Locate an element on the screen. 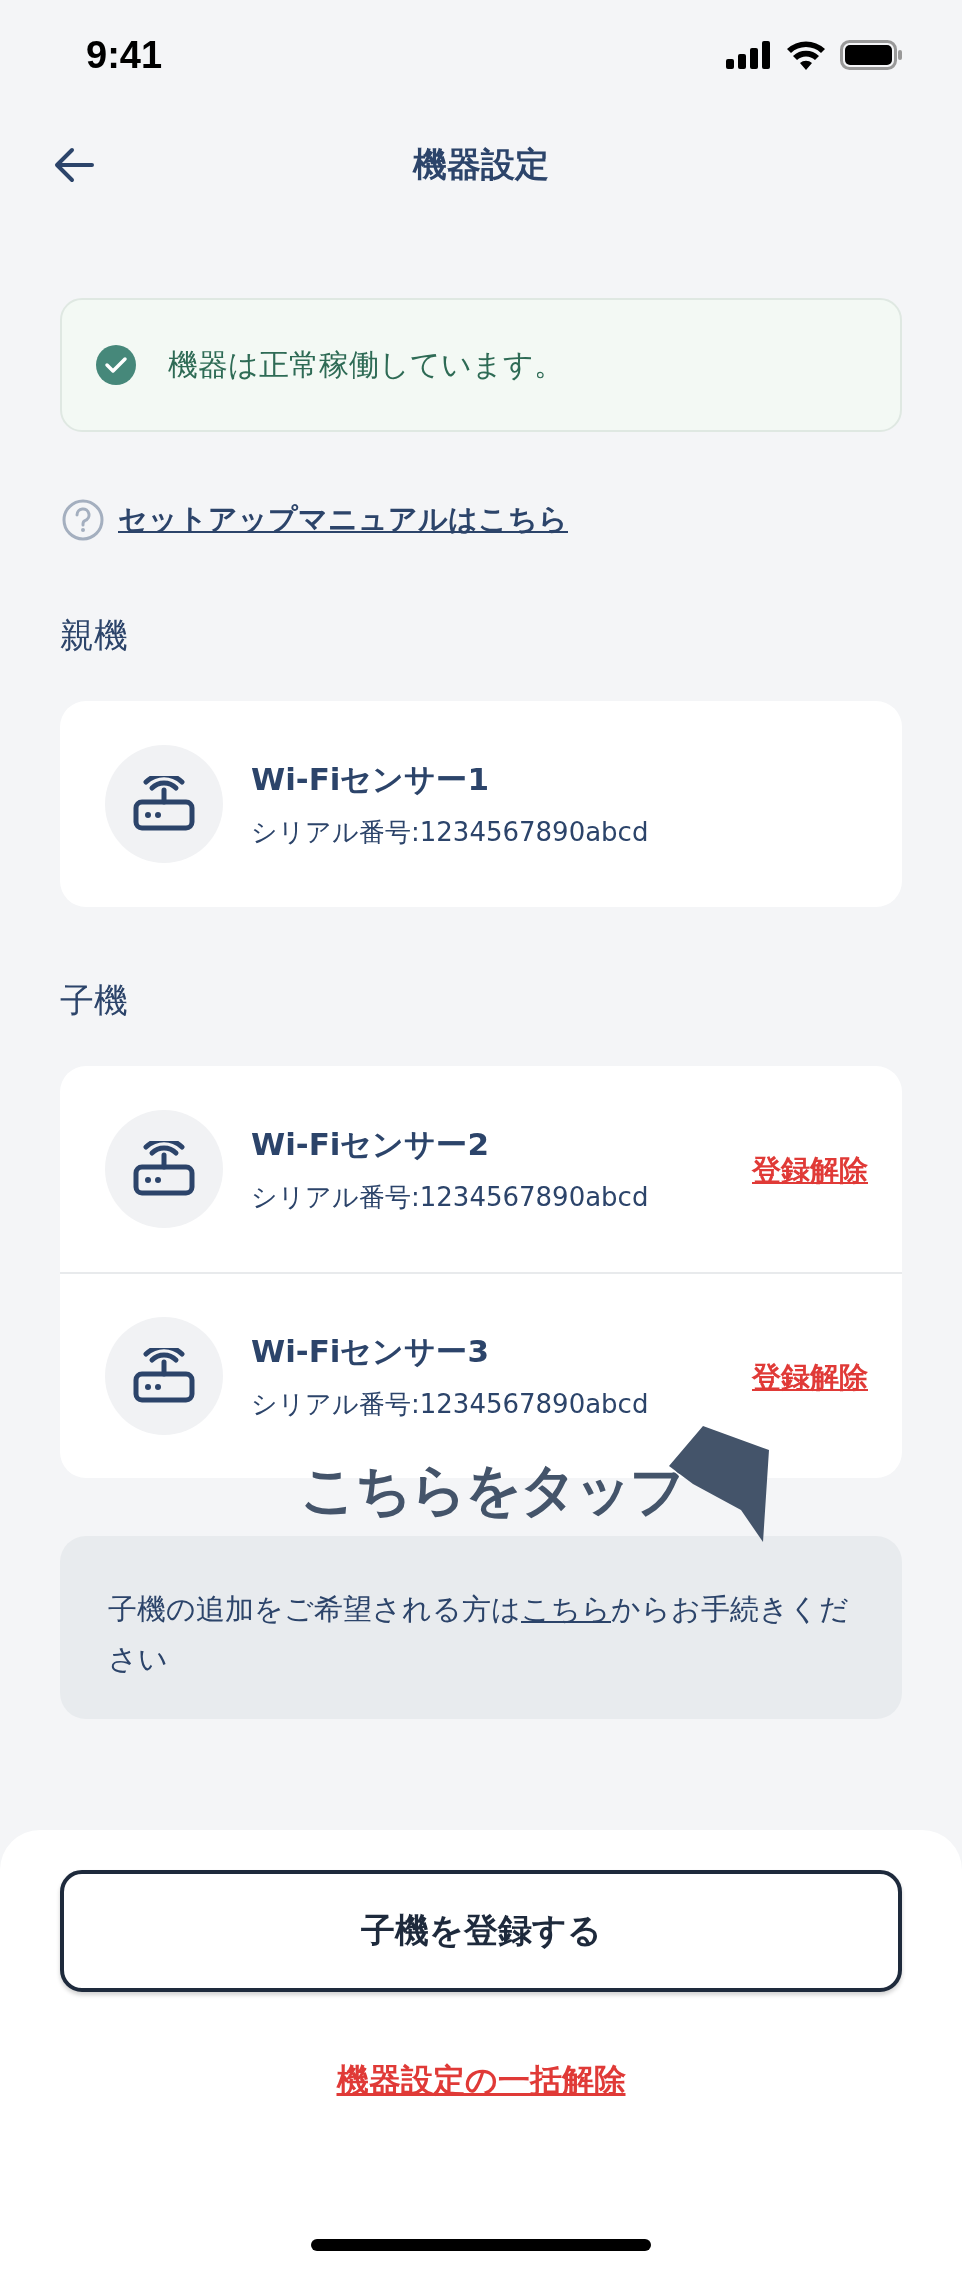  wifi-icon is located at coordinates (806, 55).